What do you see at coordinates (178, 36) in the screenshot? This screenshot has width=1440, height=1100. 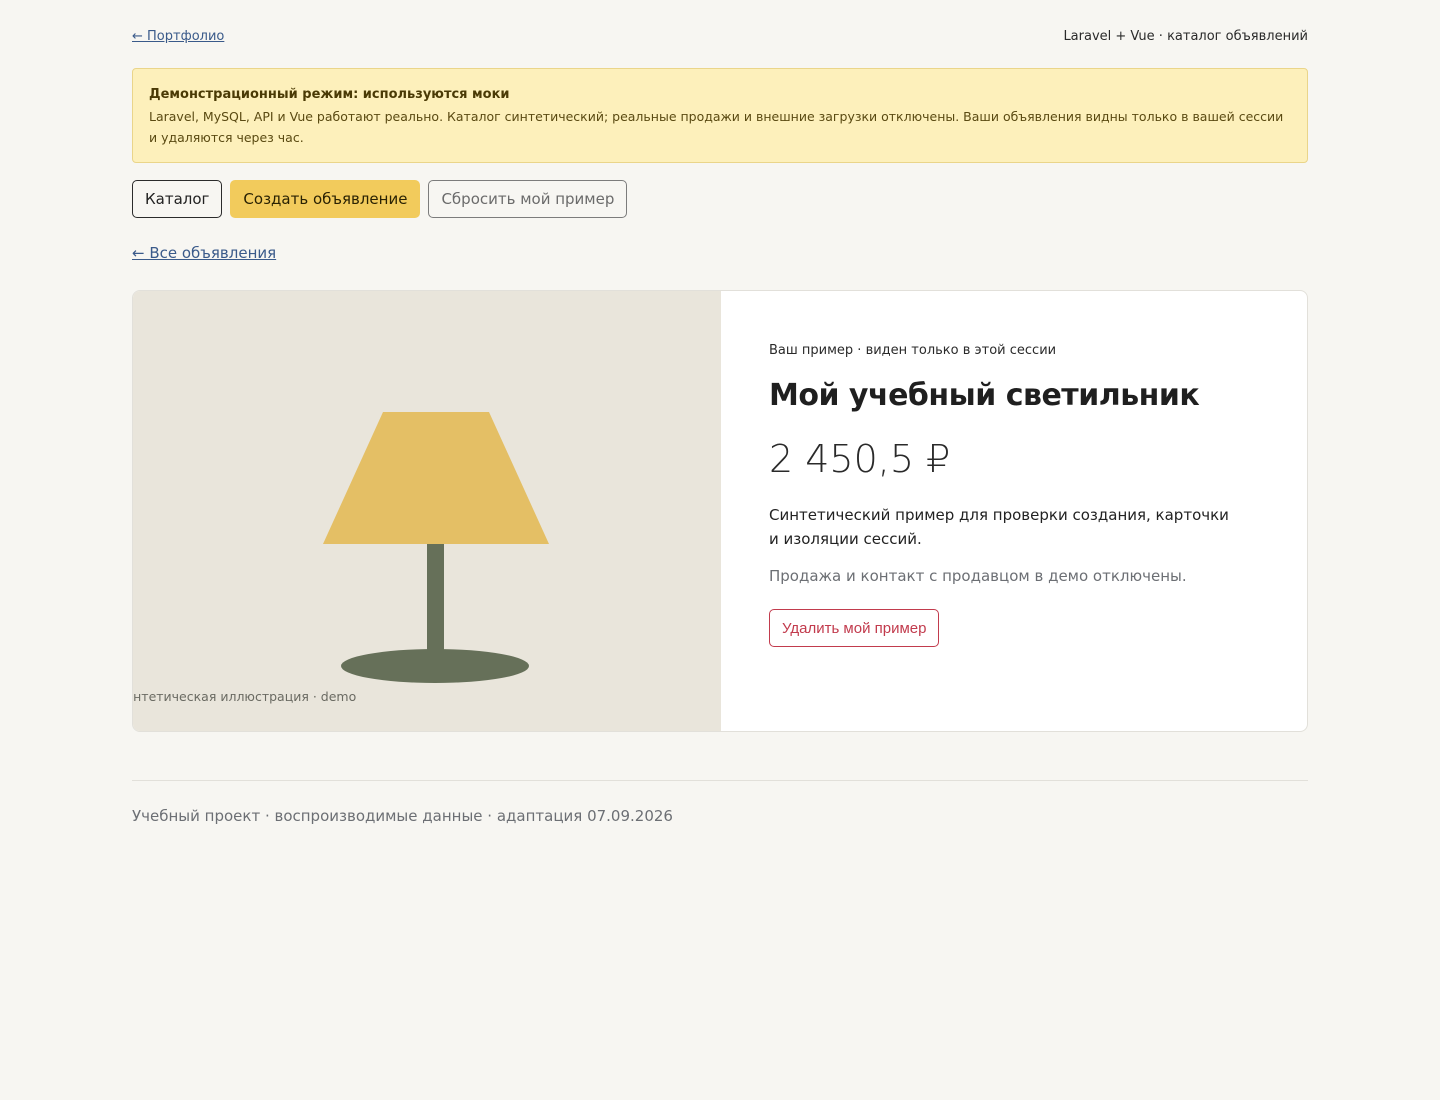 I see `portfolio-link: ← Портфолио` at bounding box center [178, 36].